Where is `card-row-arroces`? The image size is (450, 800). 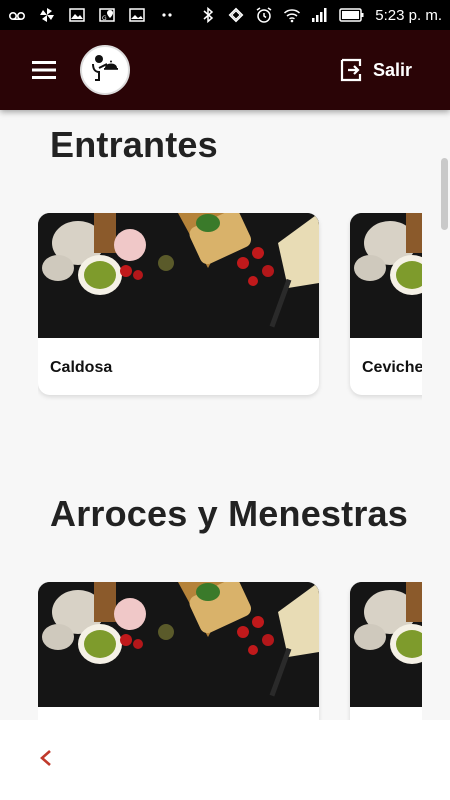 card-row-arroces is located at coordinates (230, 651).